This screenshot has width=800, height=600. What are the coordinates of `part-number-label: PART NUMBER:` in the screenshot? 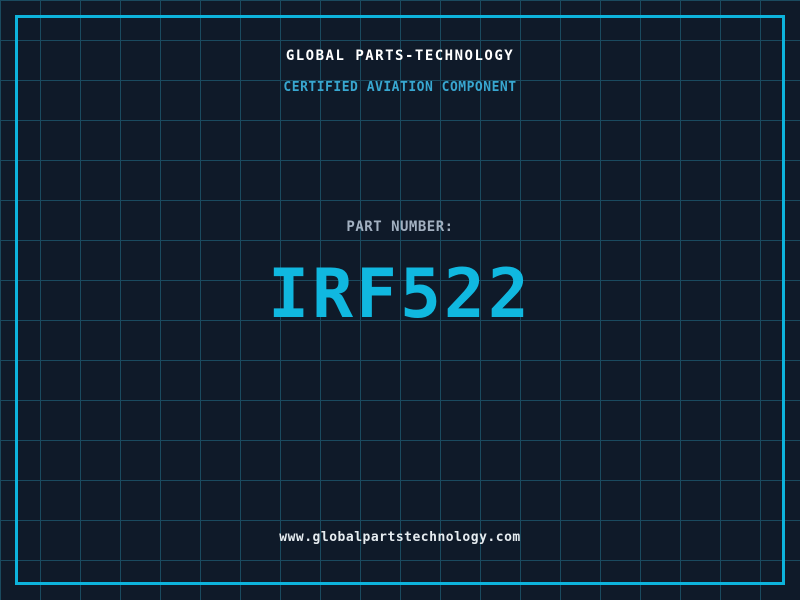 It's located at (400, 227).